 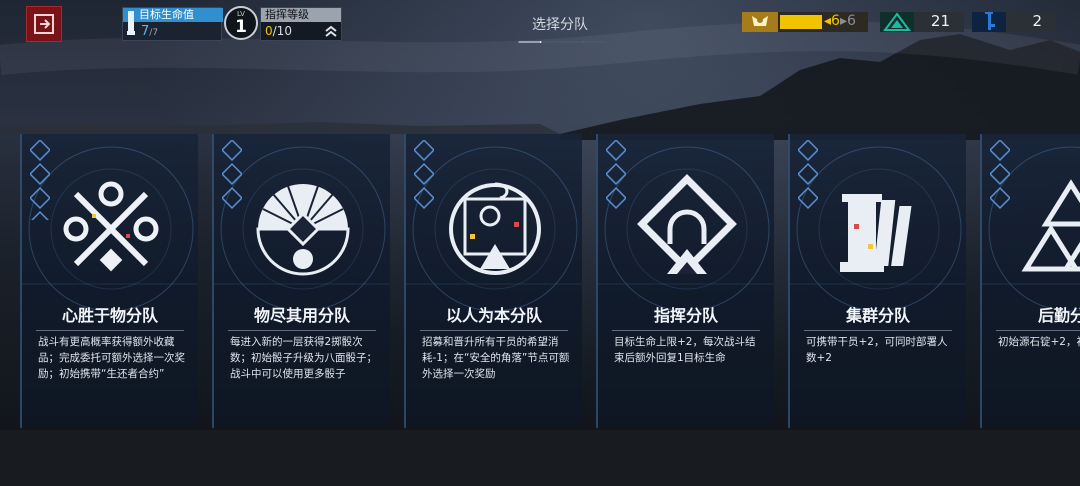 I want to click on squad-description: 初始源石锭+2，初始希望+2, so click(x=1039, y=342).